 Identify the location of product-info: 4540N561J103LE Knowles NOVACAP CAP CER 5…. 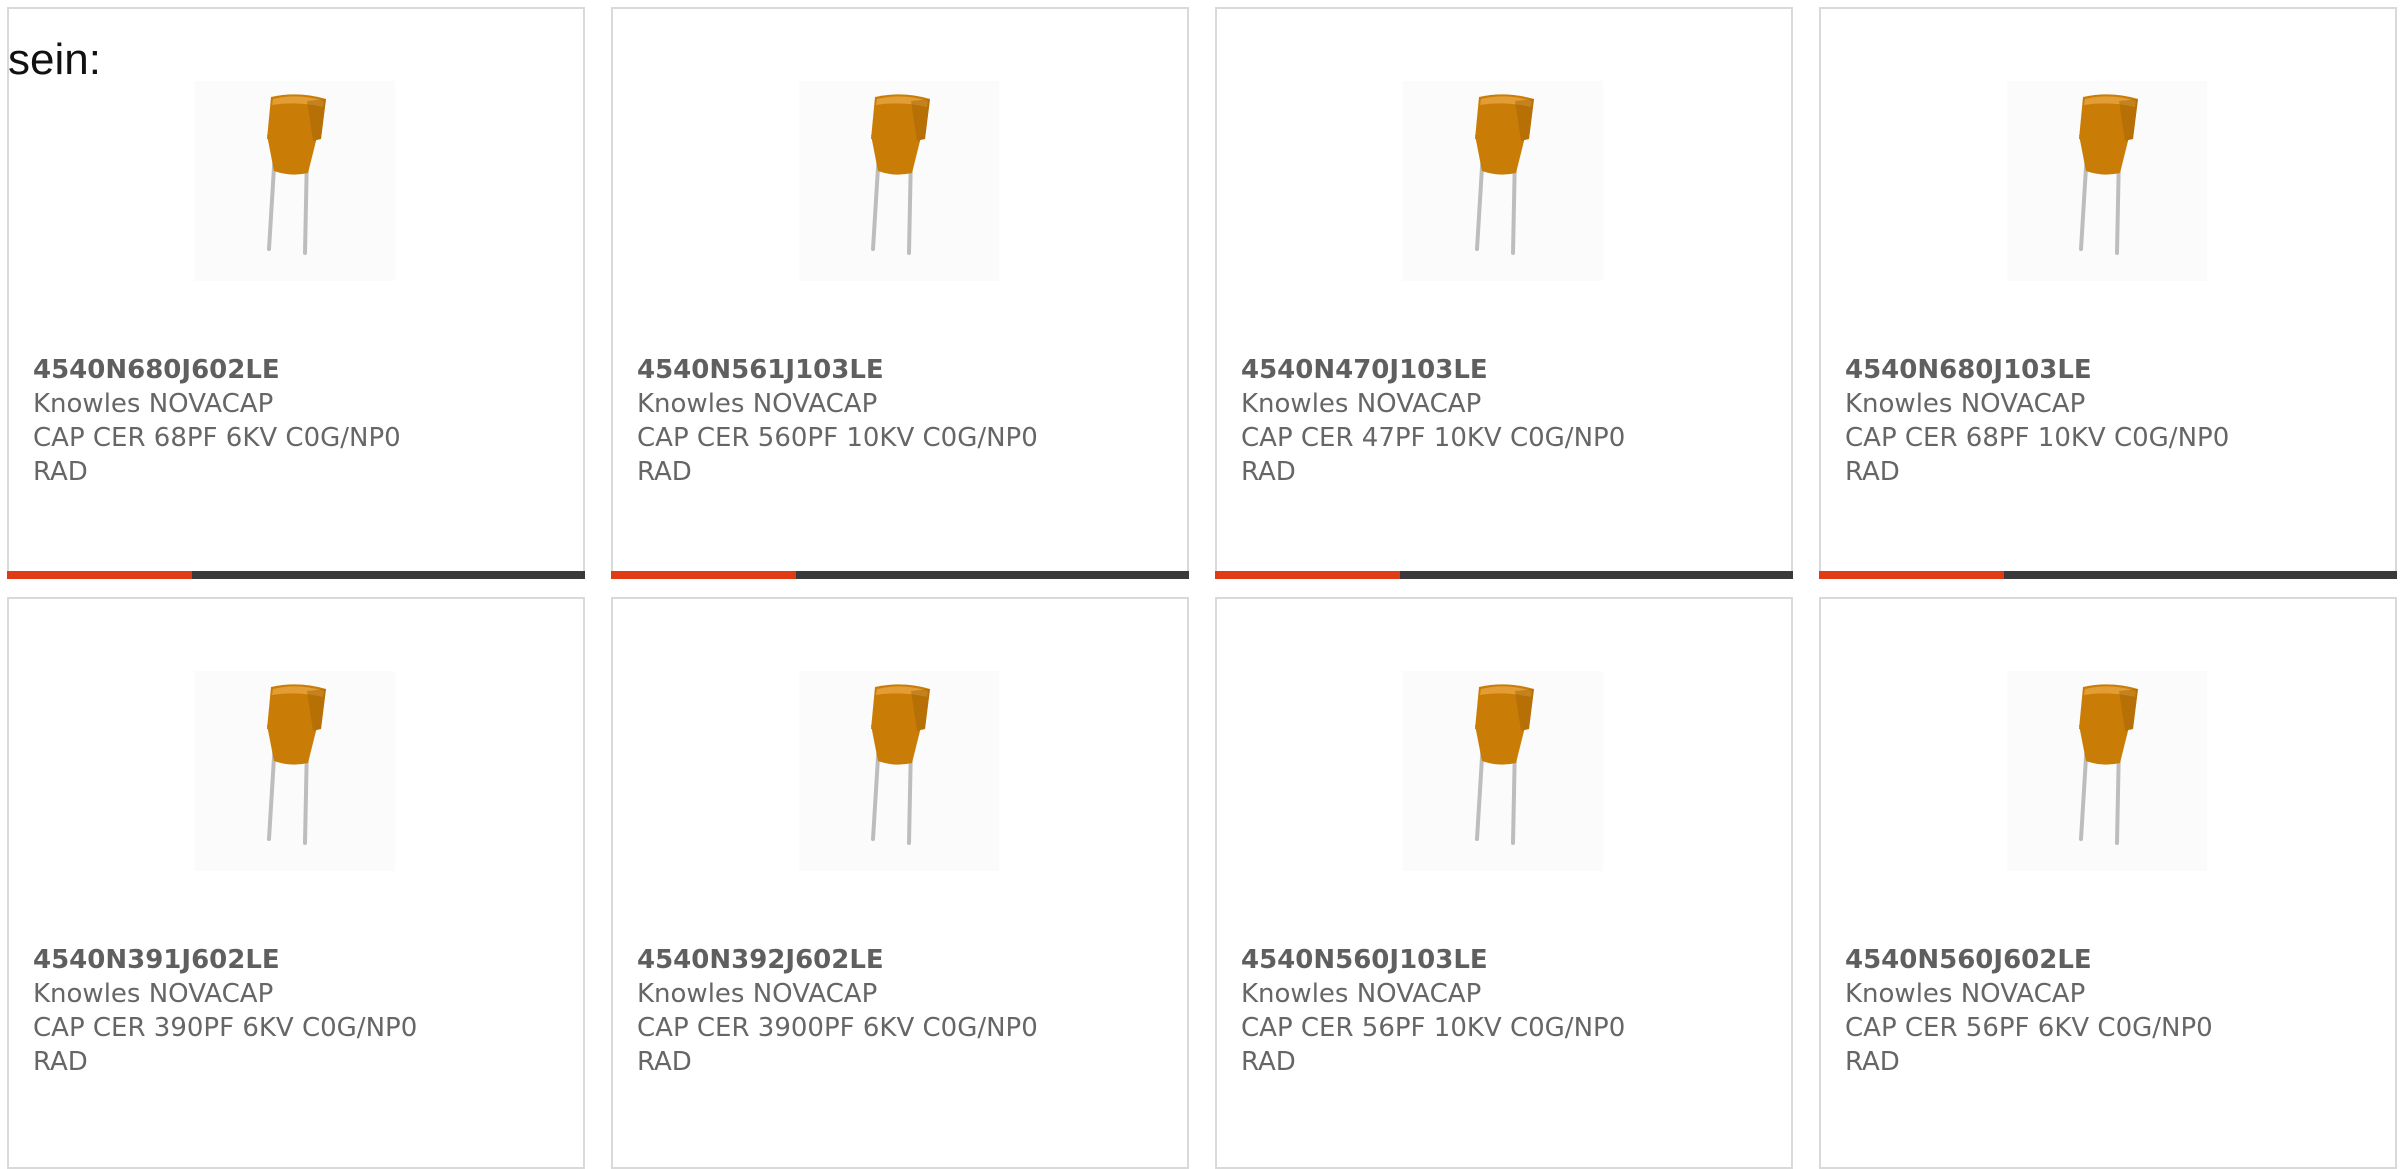
(847, 421).